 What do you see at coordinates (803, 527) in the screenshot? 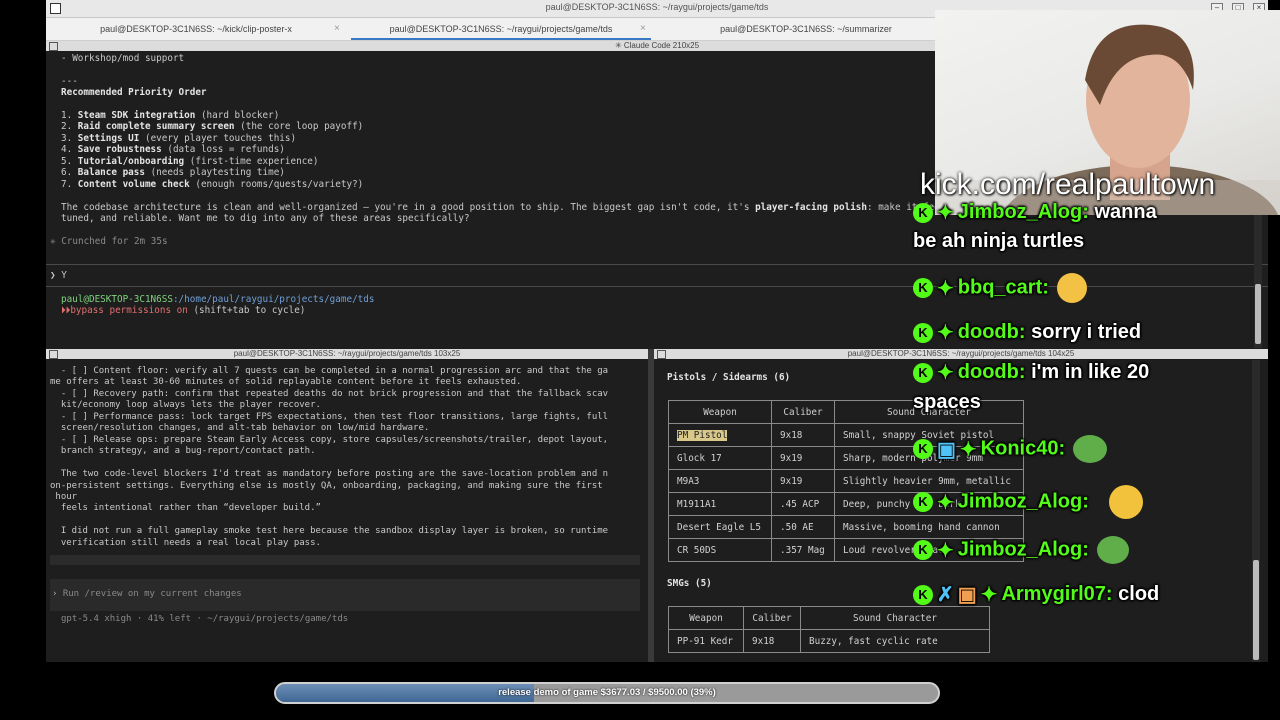
I see `table-cell: .50 AE` at bounding box center [803, 527].